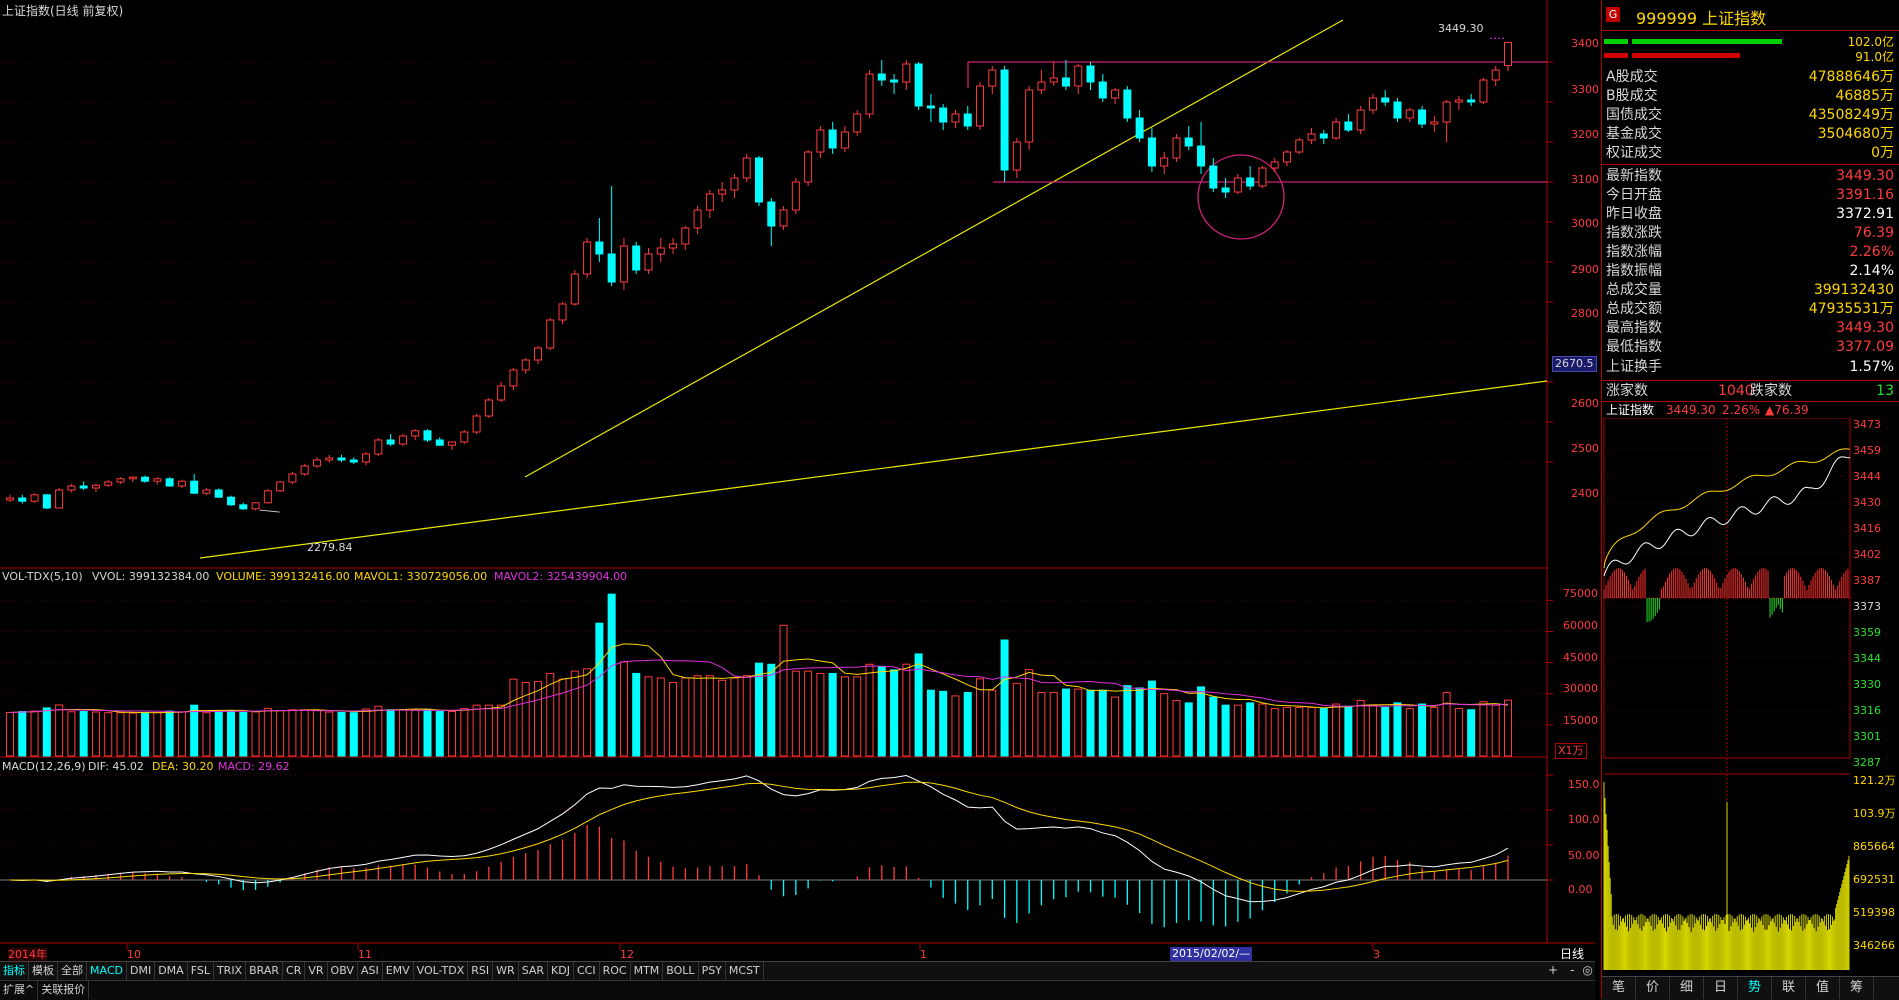 The height and width of the screenshot is (1000, 1899). What do you see at coordinates (506, 971) in the screenshot?
I see `tab-wr: WR` at bounding box center [506, 971].